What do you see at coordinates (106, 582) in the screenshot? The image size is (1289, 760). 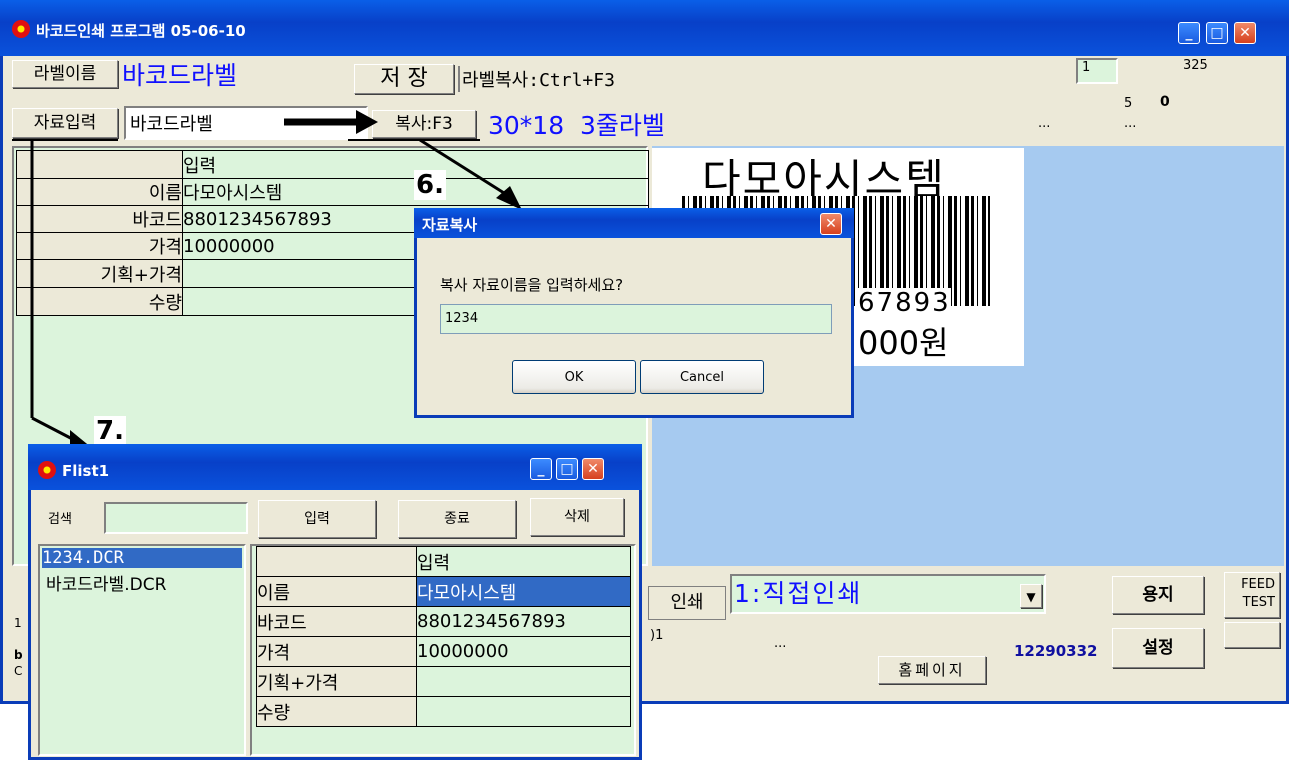 I see `file-list-item: 바코드라벨.DCR` at bounding box center [106, 582].